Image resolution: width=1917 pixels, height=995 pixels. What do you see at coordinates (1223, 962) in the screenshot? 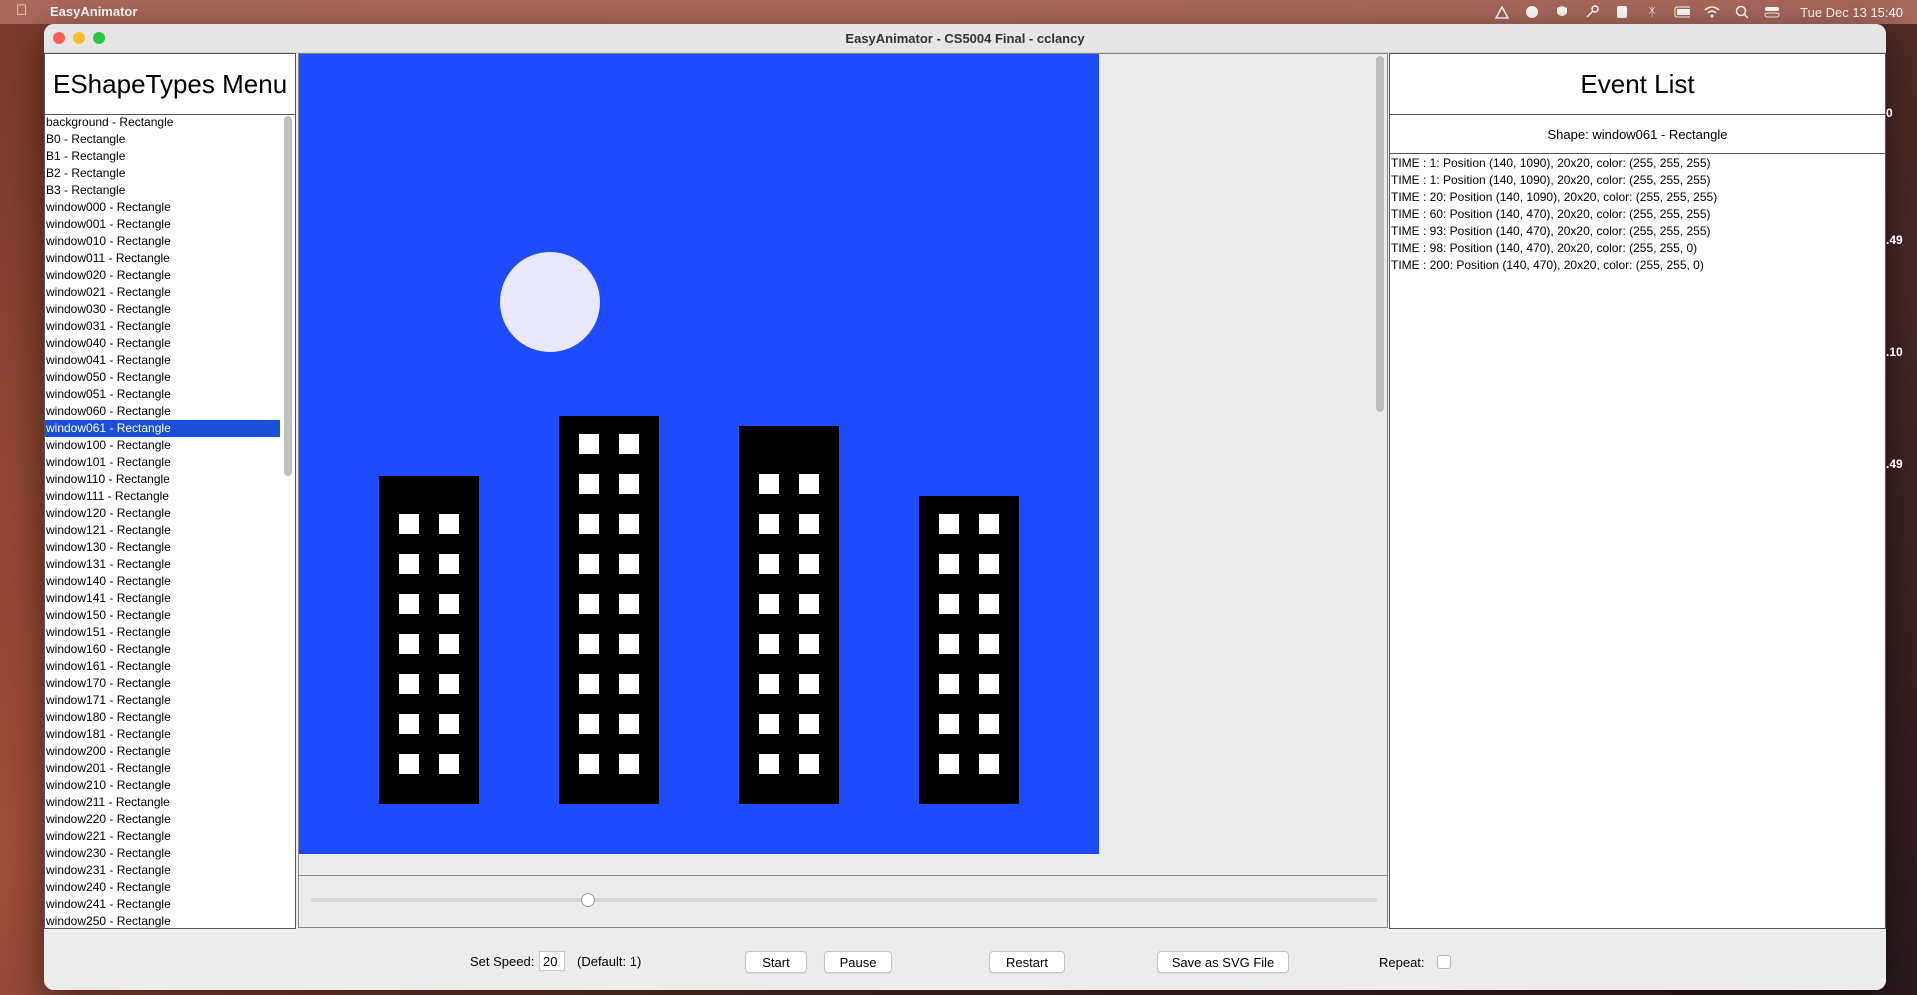
I see `save-svg-button: Save as SVG File` at bounding box center [1223, 962].